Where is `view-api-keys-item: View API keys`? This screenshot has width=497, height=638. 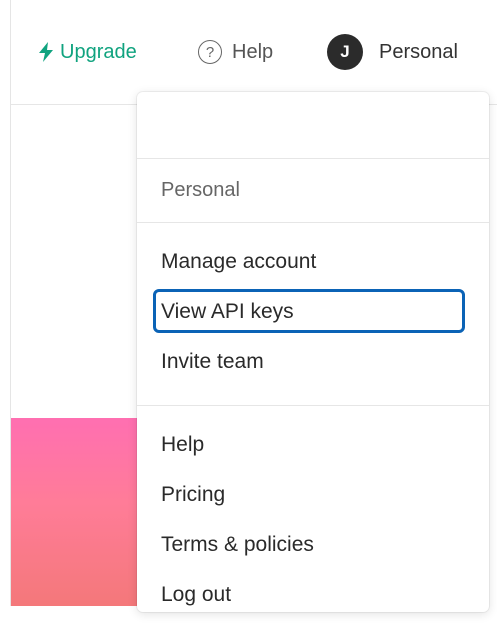
view-api-keys-item: View API keys is located at coordinates (313, 312).